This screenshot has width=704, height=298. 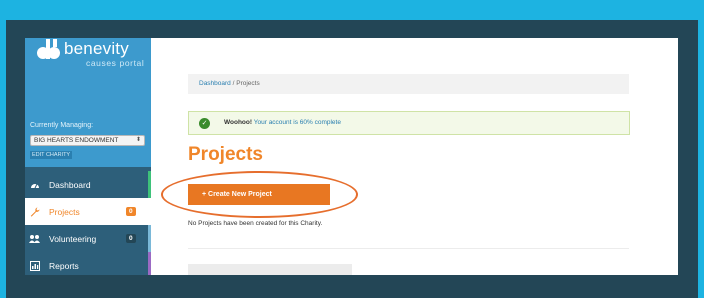 I want to click on sidebar-item-volunteering: Volunteering 0, so click(x=88, y=238).